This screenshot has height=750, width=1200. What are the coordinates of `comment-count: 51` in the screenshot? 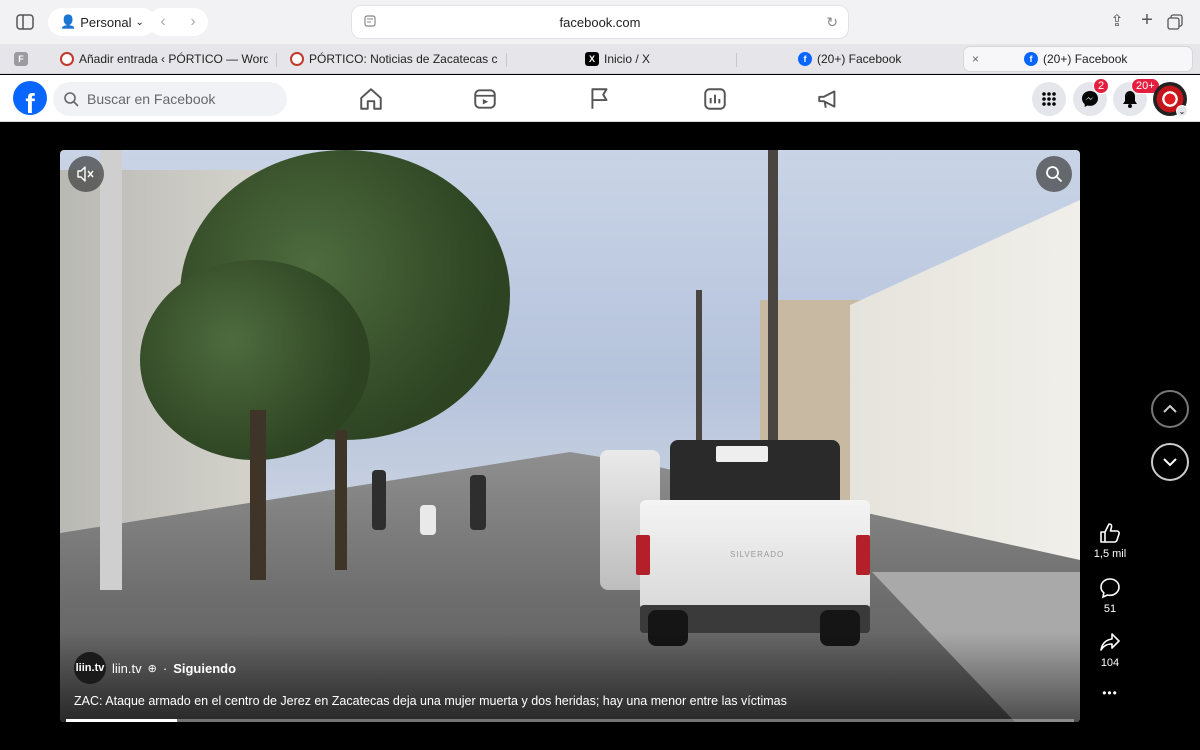 It's located at (1110, 609).